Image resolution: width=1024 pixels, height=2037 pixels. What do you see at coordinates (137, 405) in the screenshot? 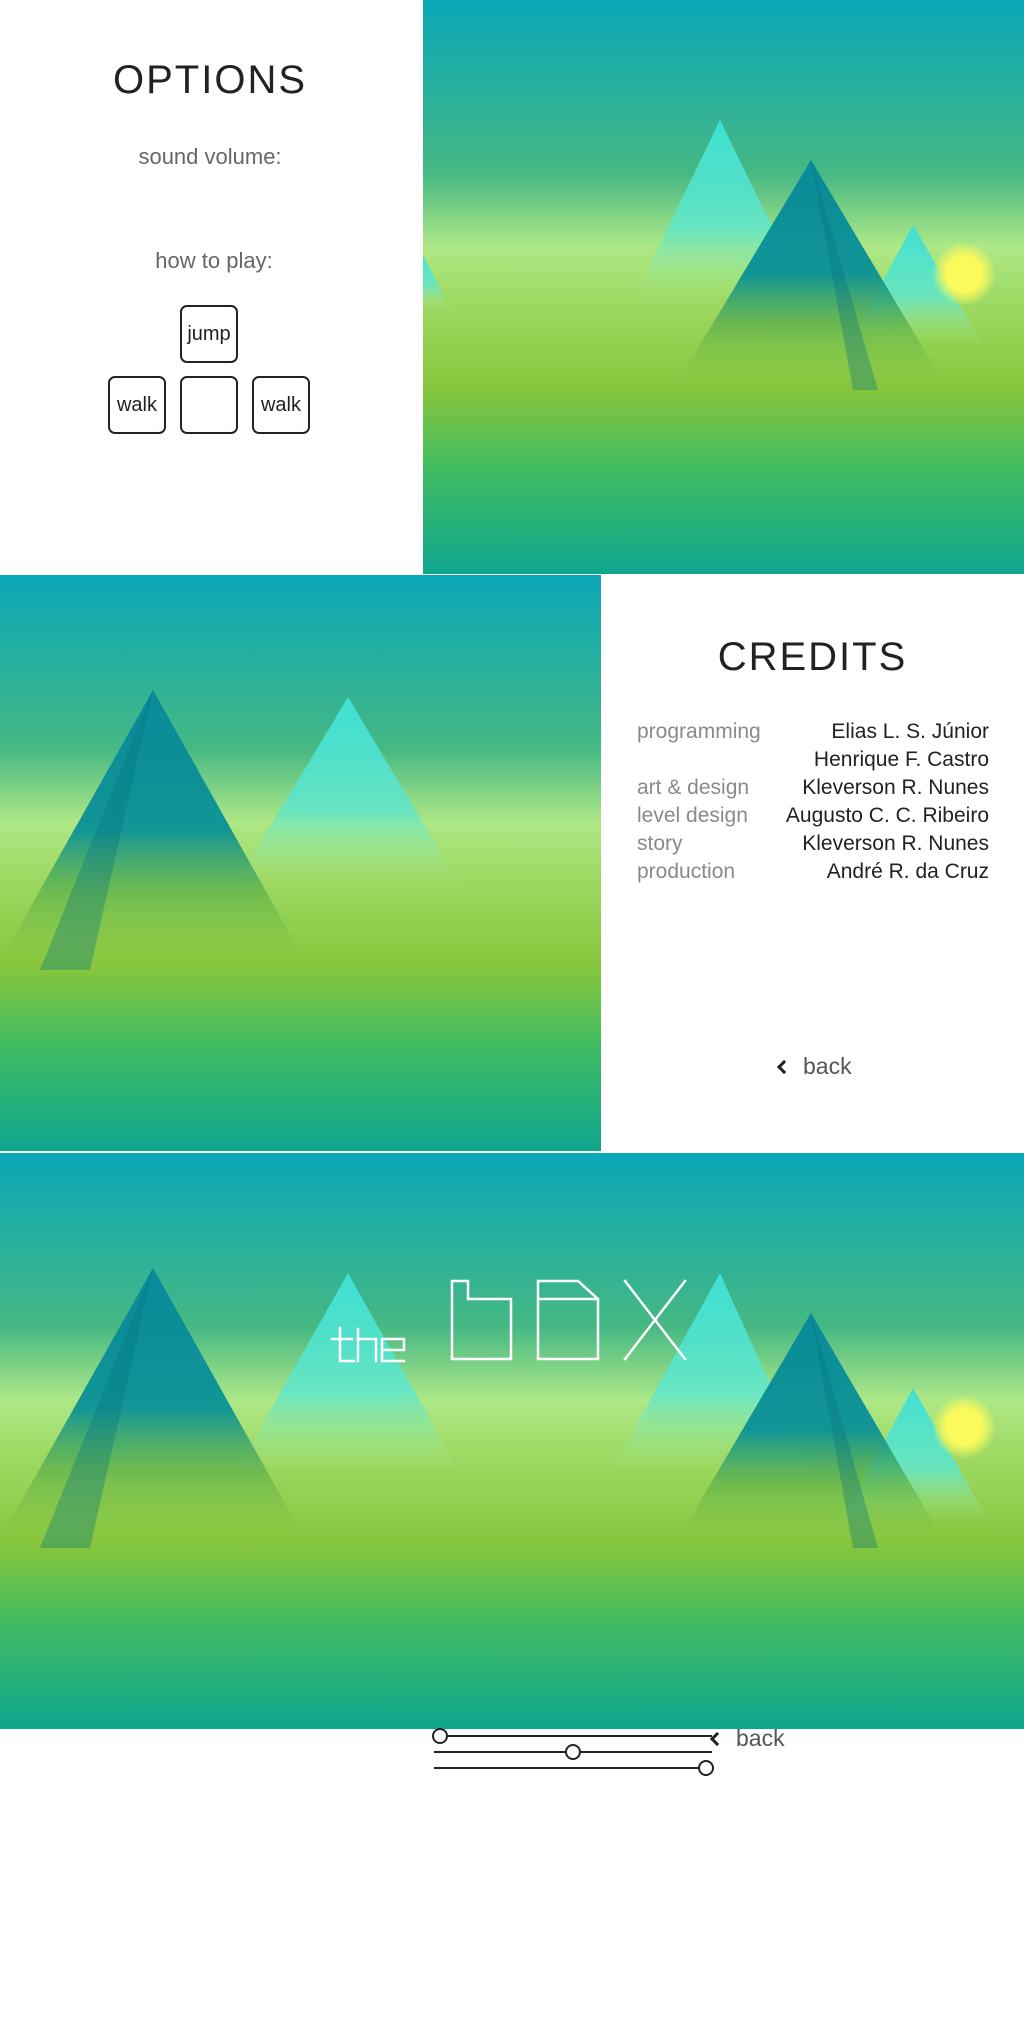
I see `walk-left-key: walk` at bounding box center [137, 405].